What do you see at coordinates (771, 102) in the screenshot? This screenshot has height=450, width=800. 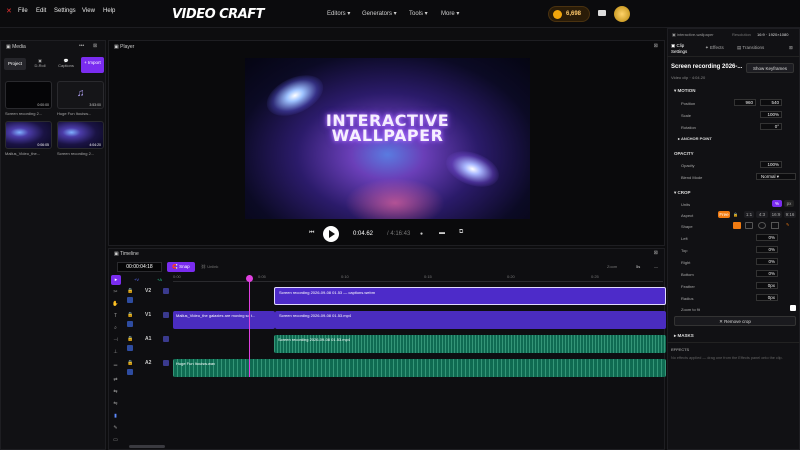 I see `position-y-input: 540` at bounding box center [771, 102].